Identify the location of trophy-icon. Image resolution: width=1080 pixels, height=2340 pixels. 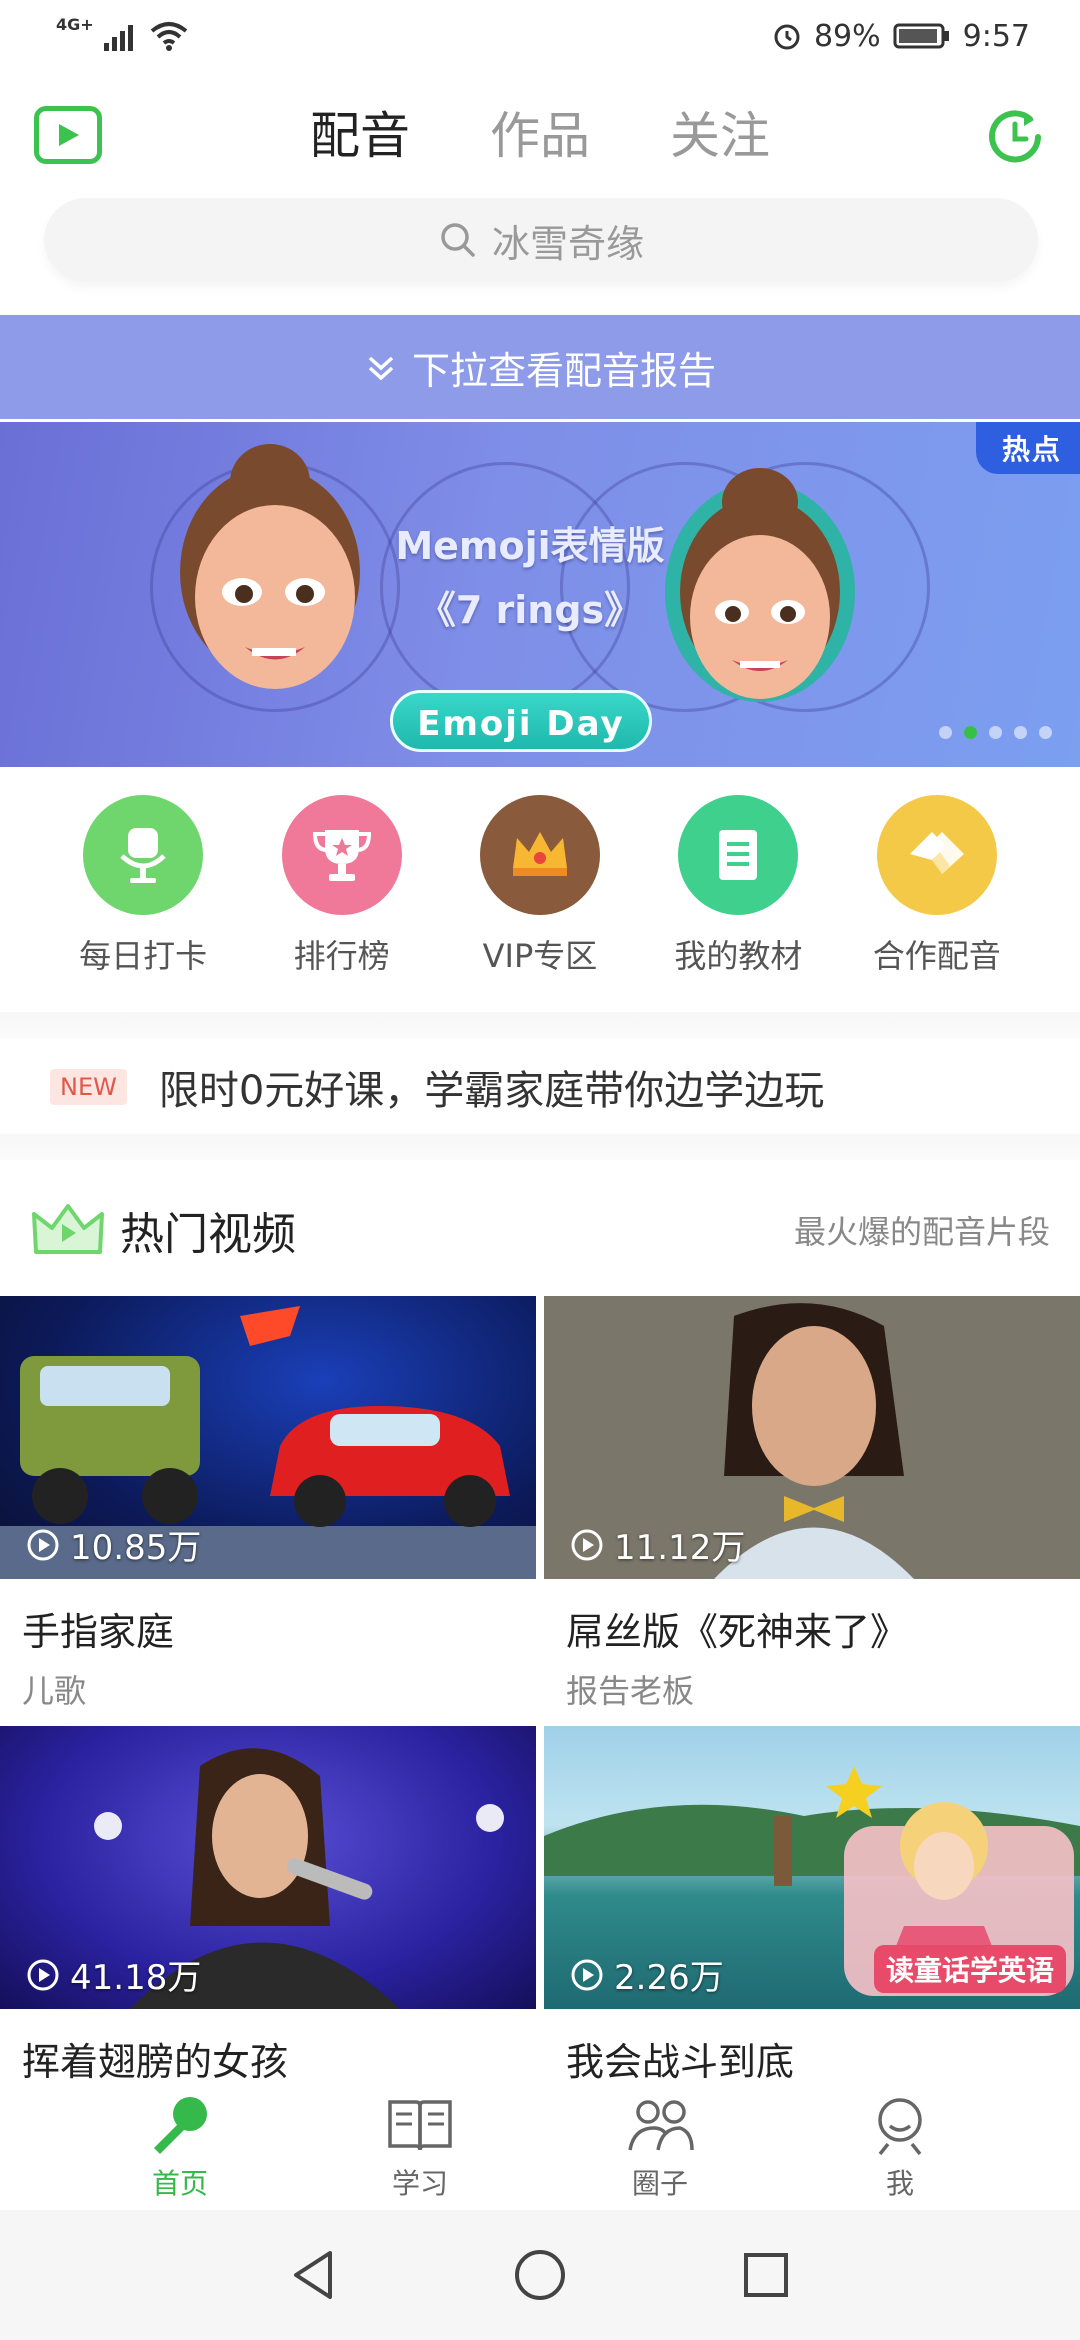
(341, 855).